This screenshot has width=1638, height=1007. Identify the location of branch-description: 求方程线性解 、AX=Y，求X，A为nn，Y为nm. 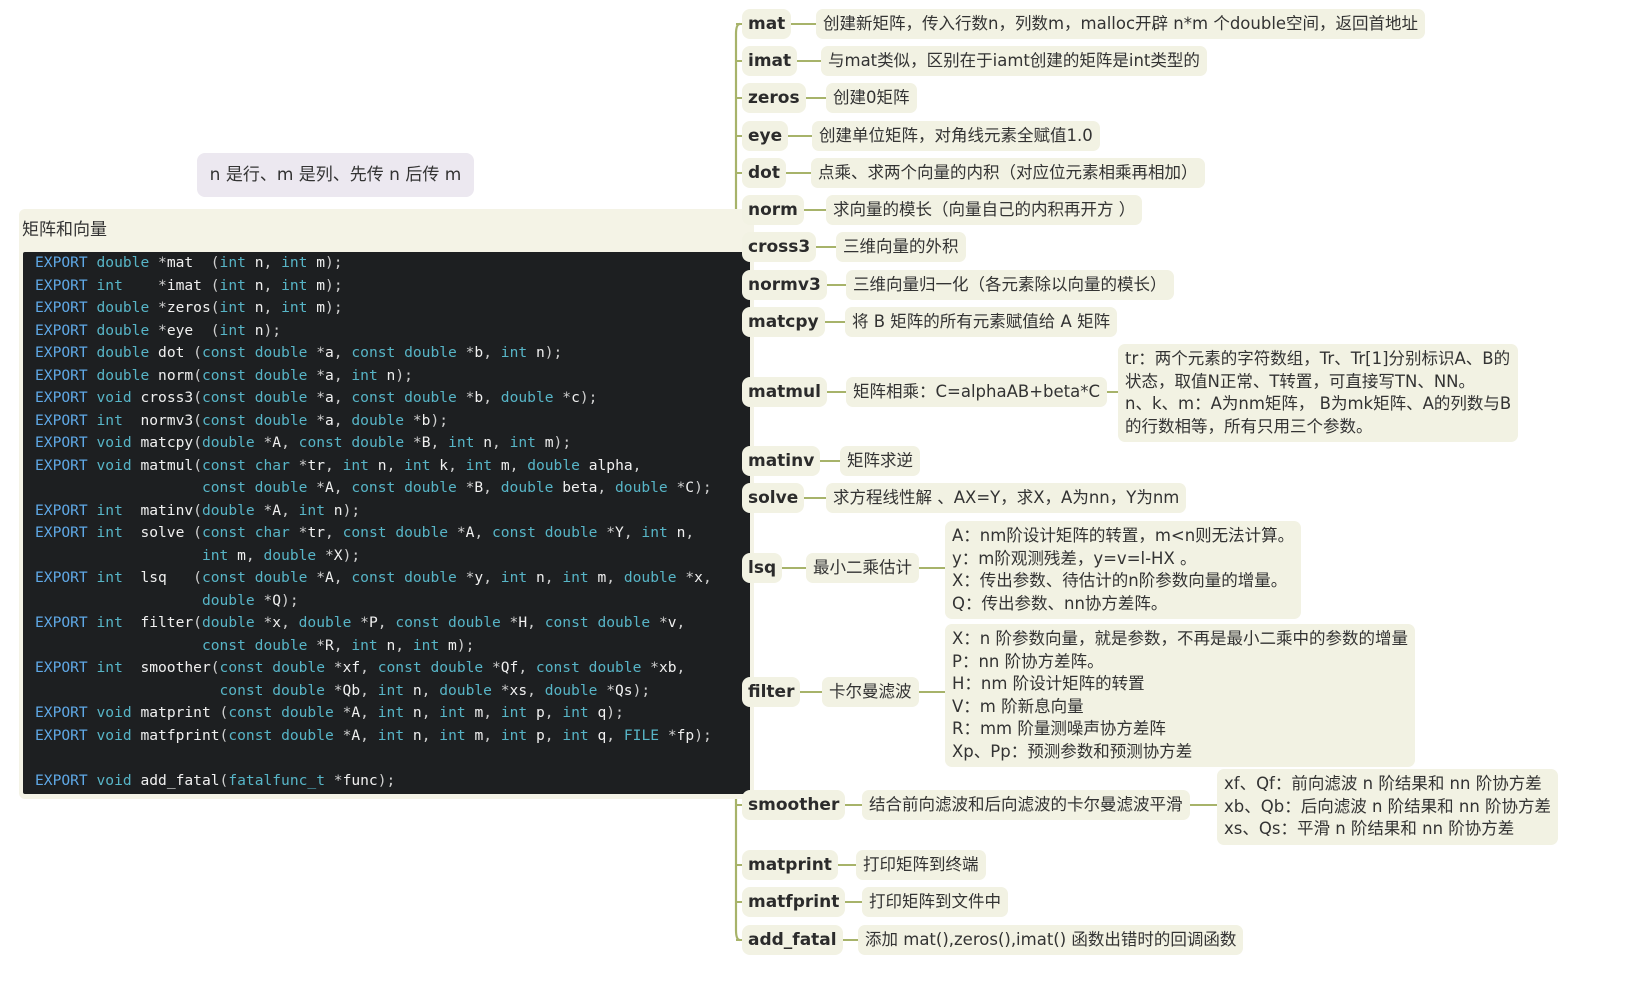
(1006, 498).